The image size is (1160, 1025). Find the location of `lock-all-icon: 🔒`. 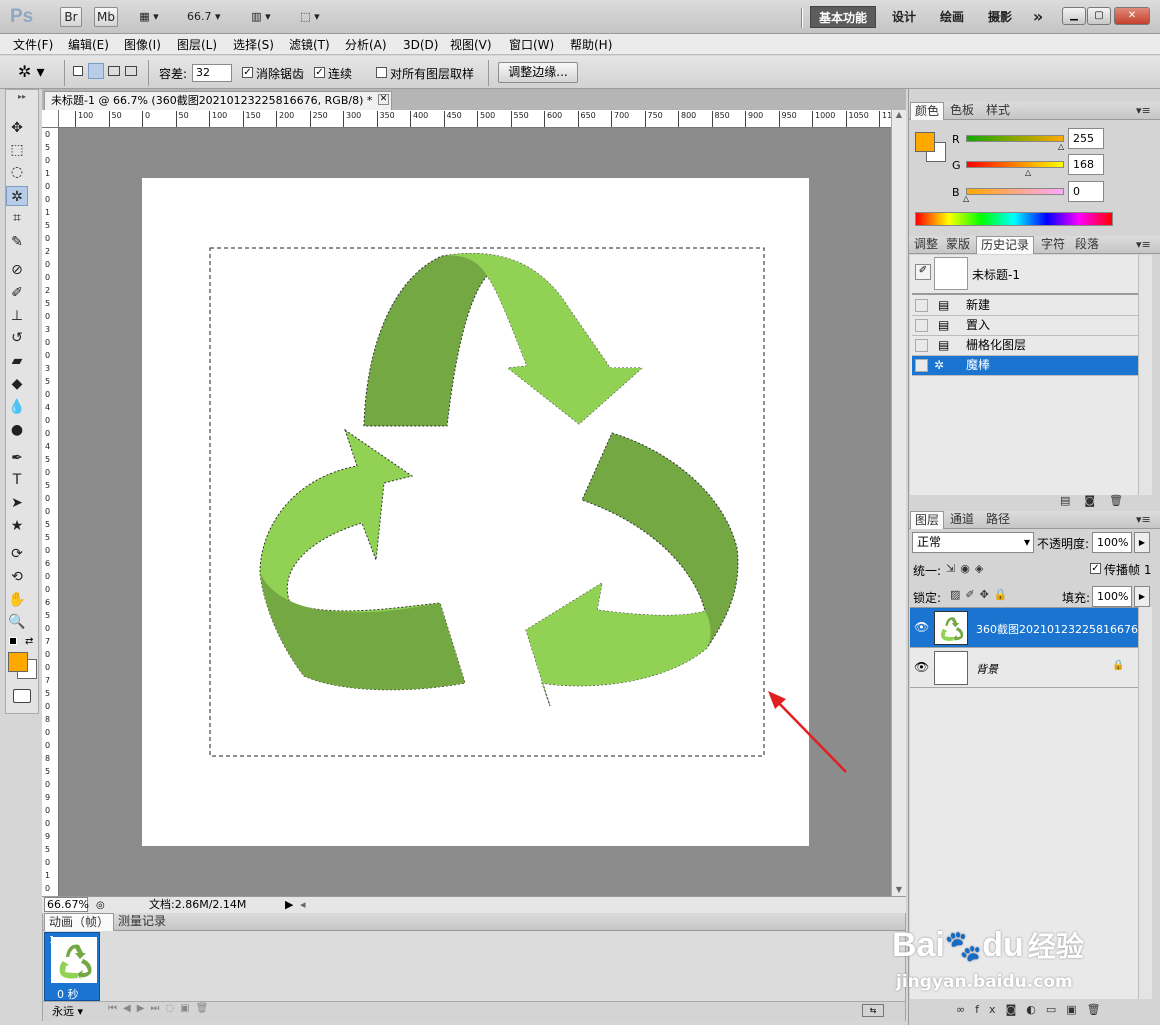

lock-all-icon: 🔒 is located at coordinates (1003, 594).